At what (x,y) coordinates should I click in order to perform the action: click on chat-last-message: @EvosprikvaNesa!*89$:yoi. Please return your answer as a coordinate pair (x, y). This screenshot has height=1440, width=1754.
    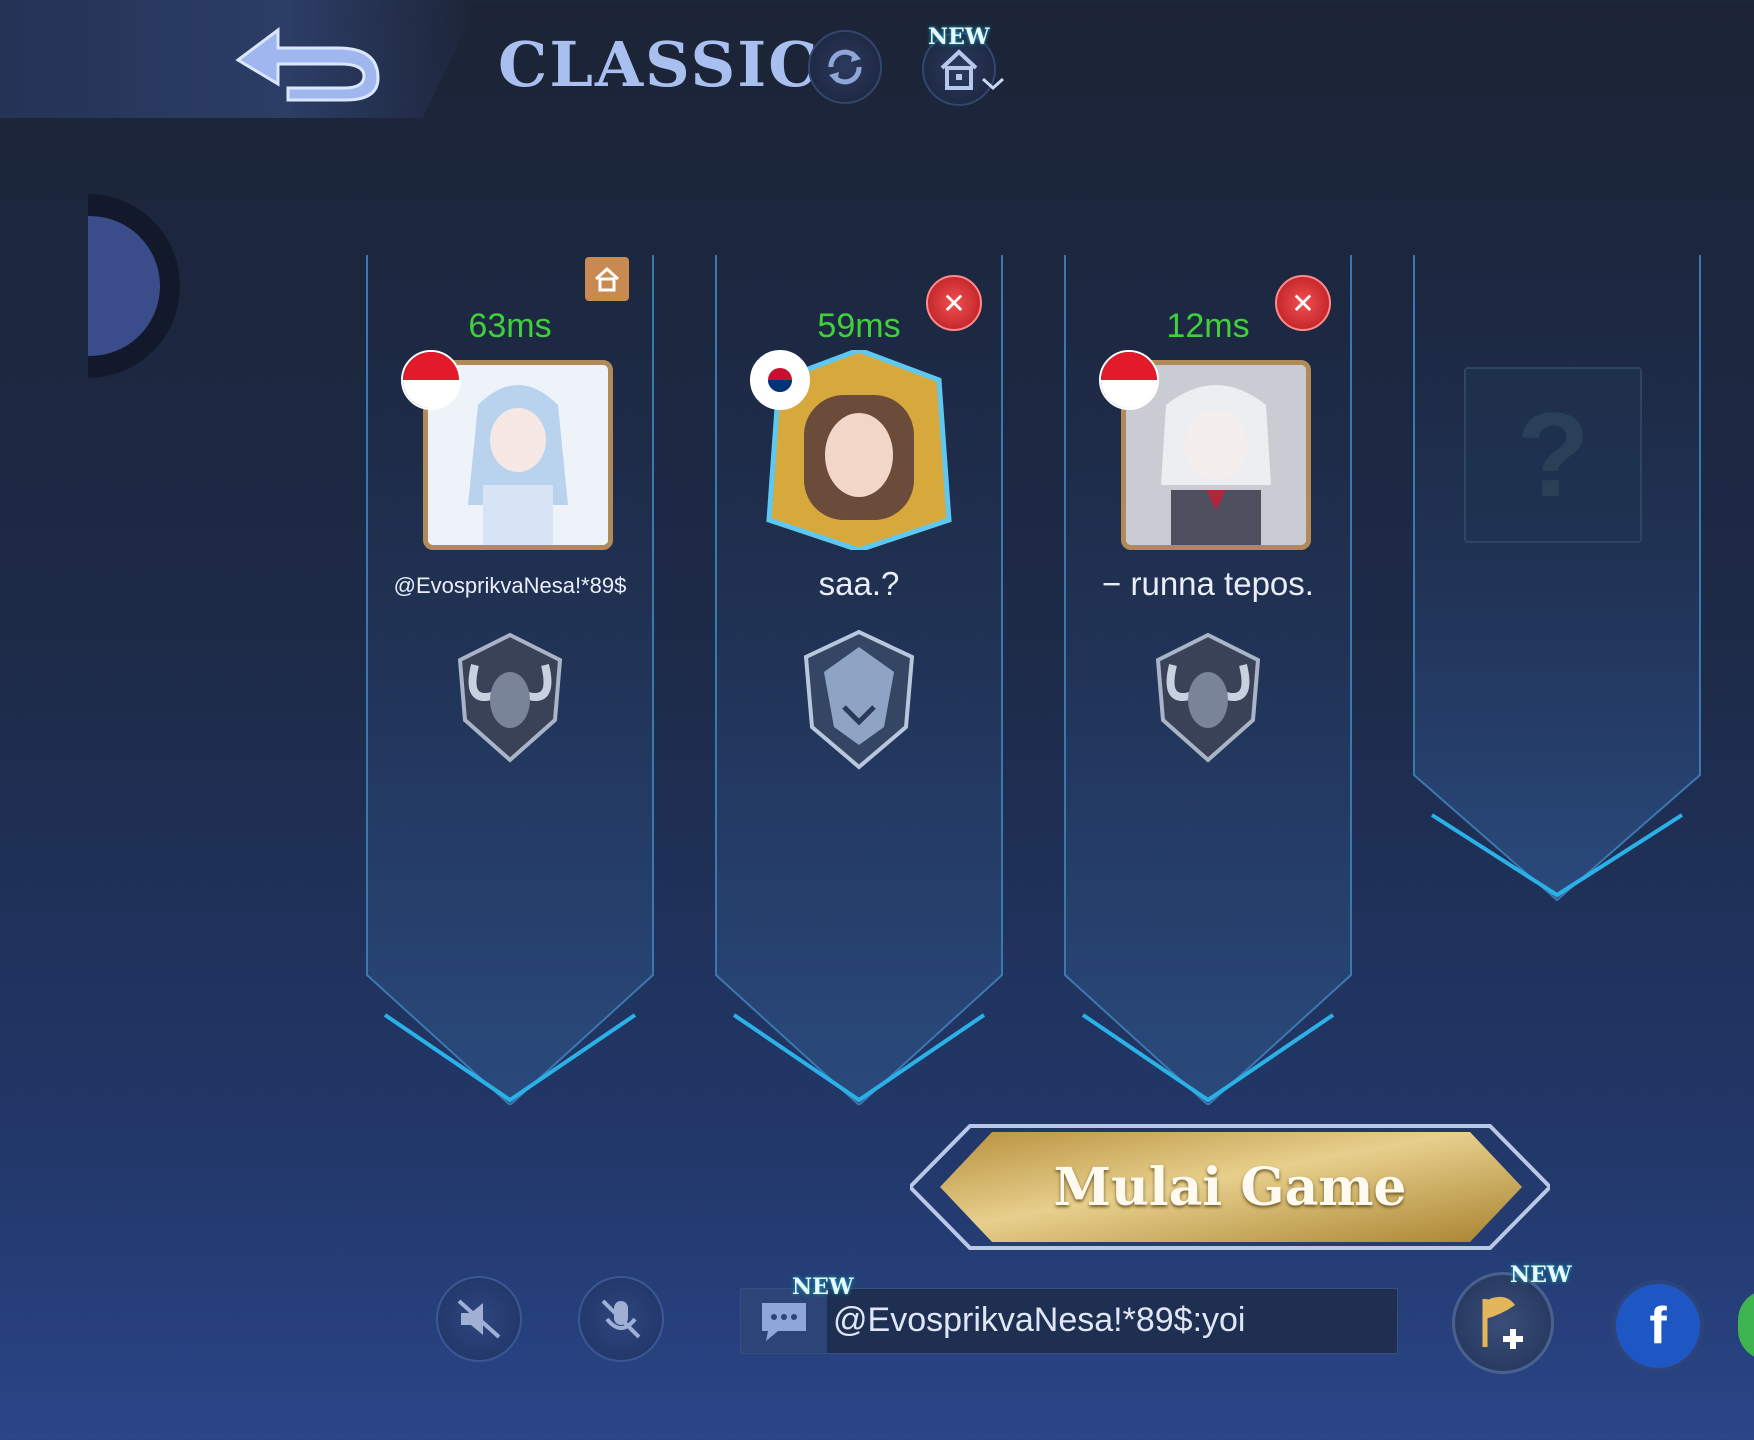
    Looking at the image, I should click on (1039, 1320).